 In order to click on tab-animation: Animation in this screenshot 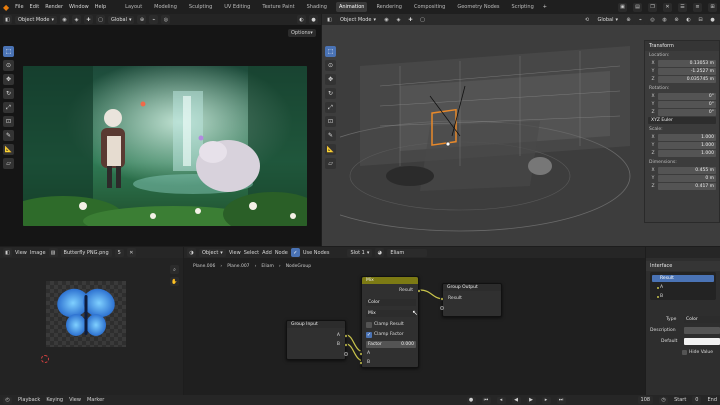, I will do `click(351, 7)`.